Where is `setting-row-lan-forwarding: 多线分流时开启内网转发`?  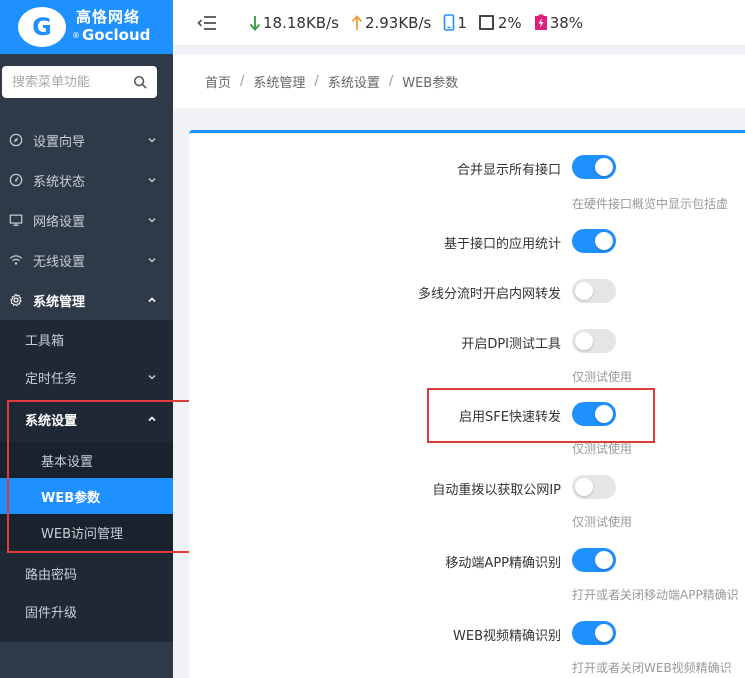
setting-row-lan-forwarding: 多线分流时开启内网转发 is located at coordinates (467, 292).